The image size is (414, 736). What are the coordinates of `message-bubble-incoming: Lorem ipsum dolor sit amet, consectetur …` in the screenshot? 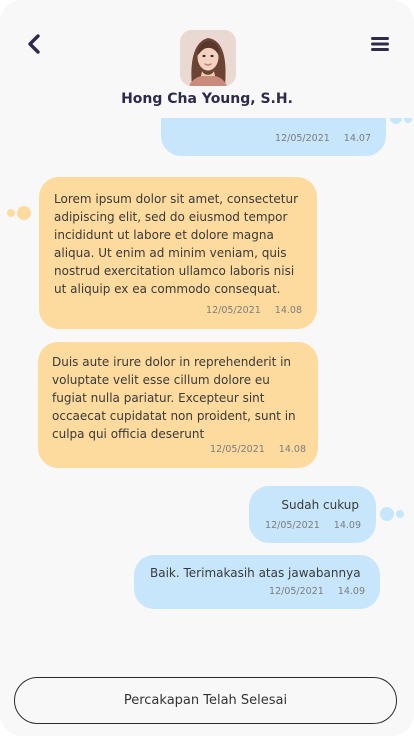 It's located at (178, 253).